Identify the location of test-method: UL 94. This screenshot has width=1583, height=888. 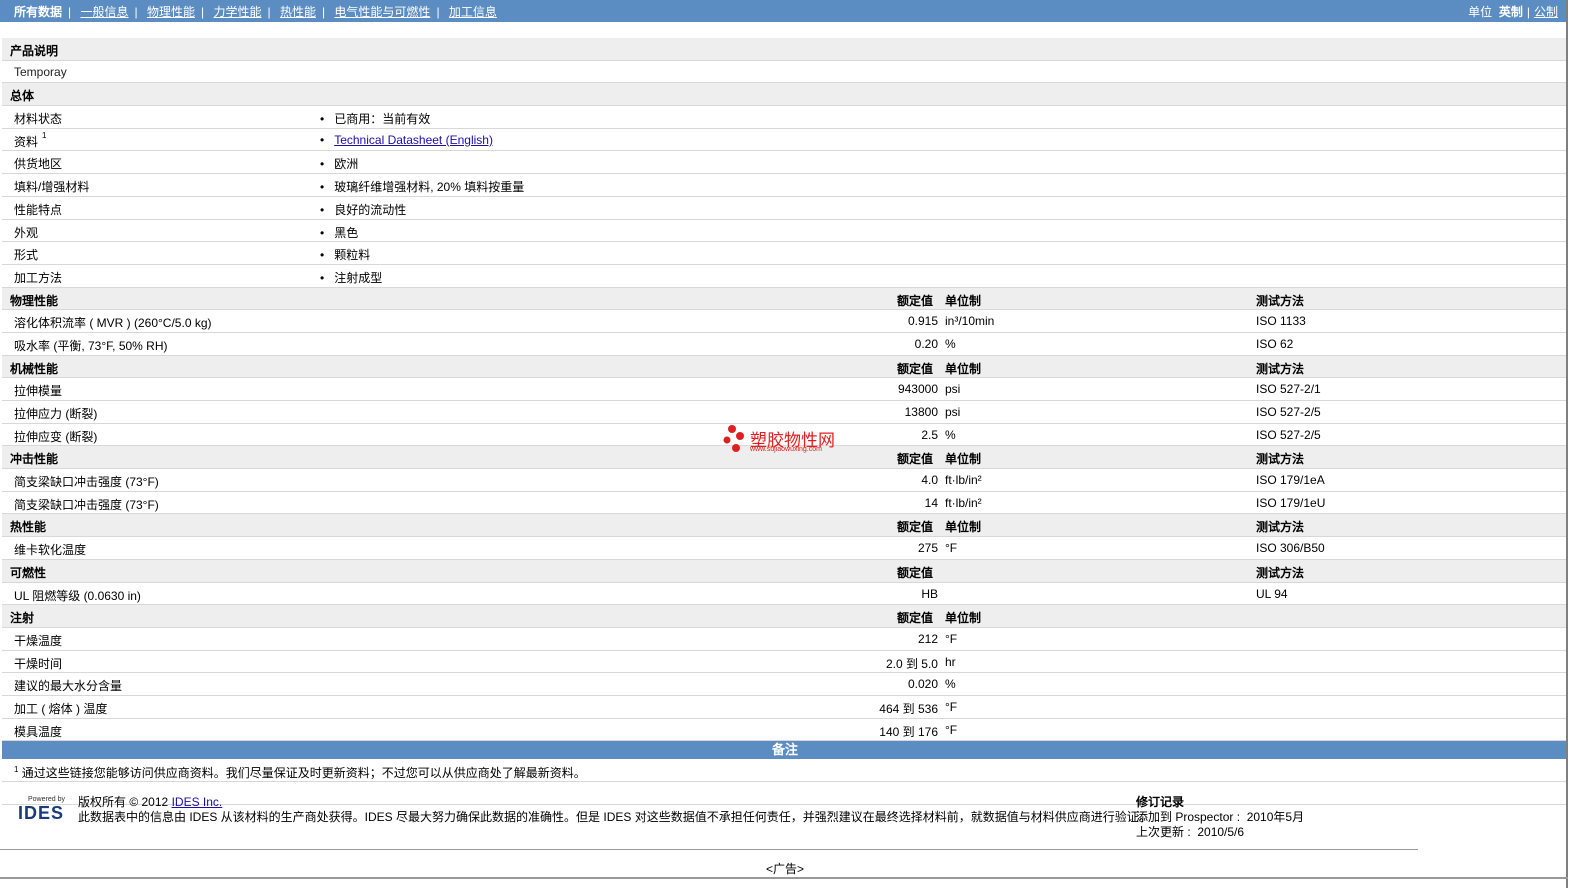
(1272, 593).